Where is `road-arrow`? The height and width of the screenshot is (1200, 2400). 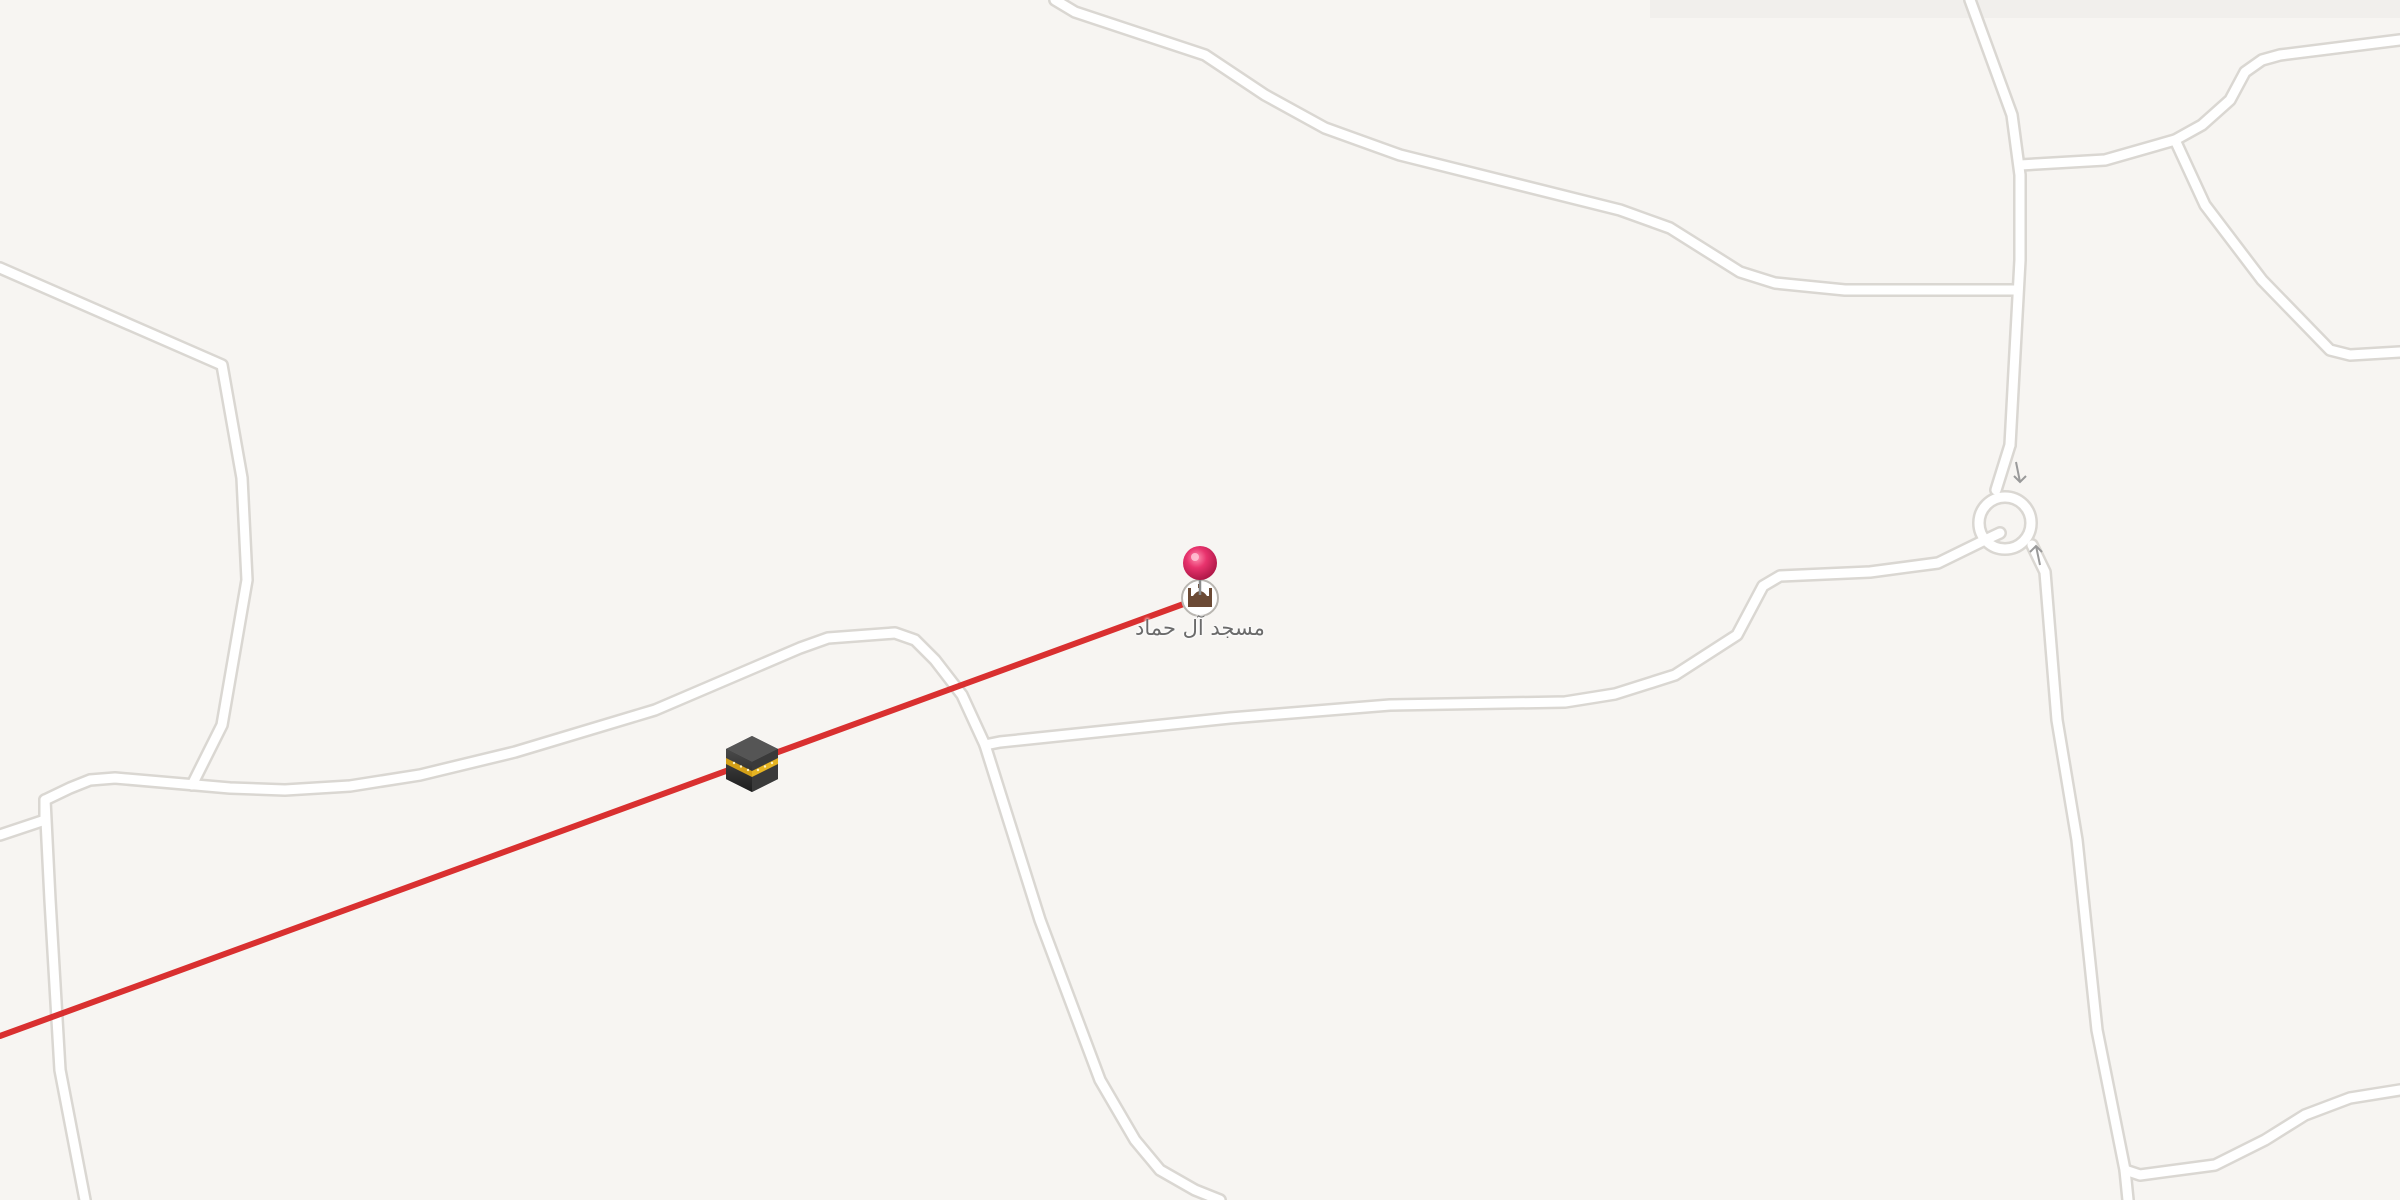 road-arrow is located at coordinates (2020, 472).